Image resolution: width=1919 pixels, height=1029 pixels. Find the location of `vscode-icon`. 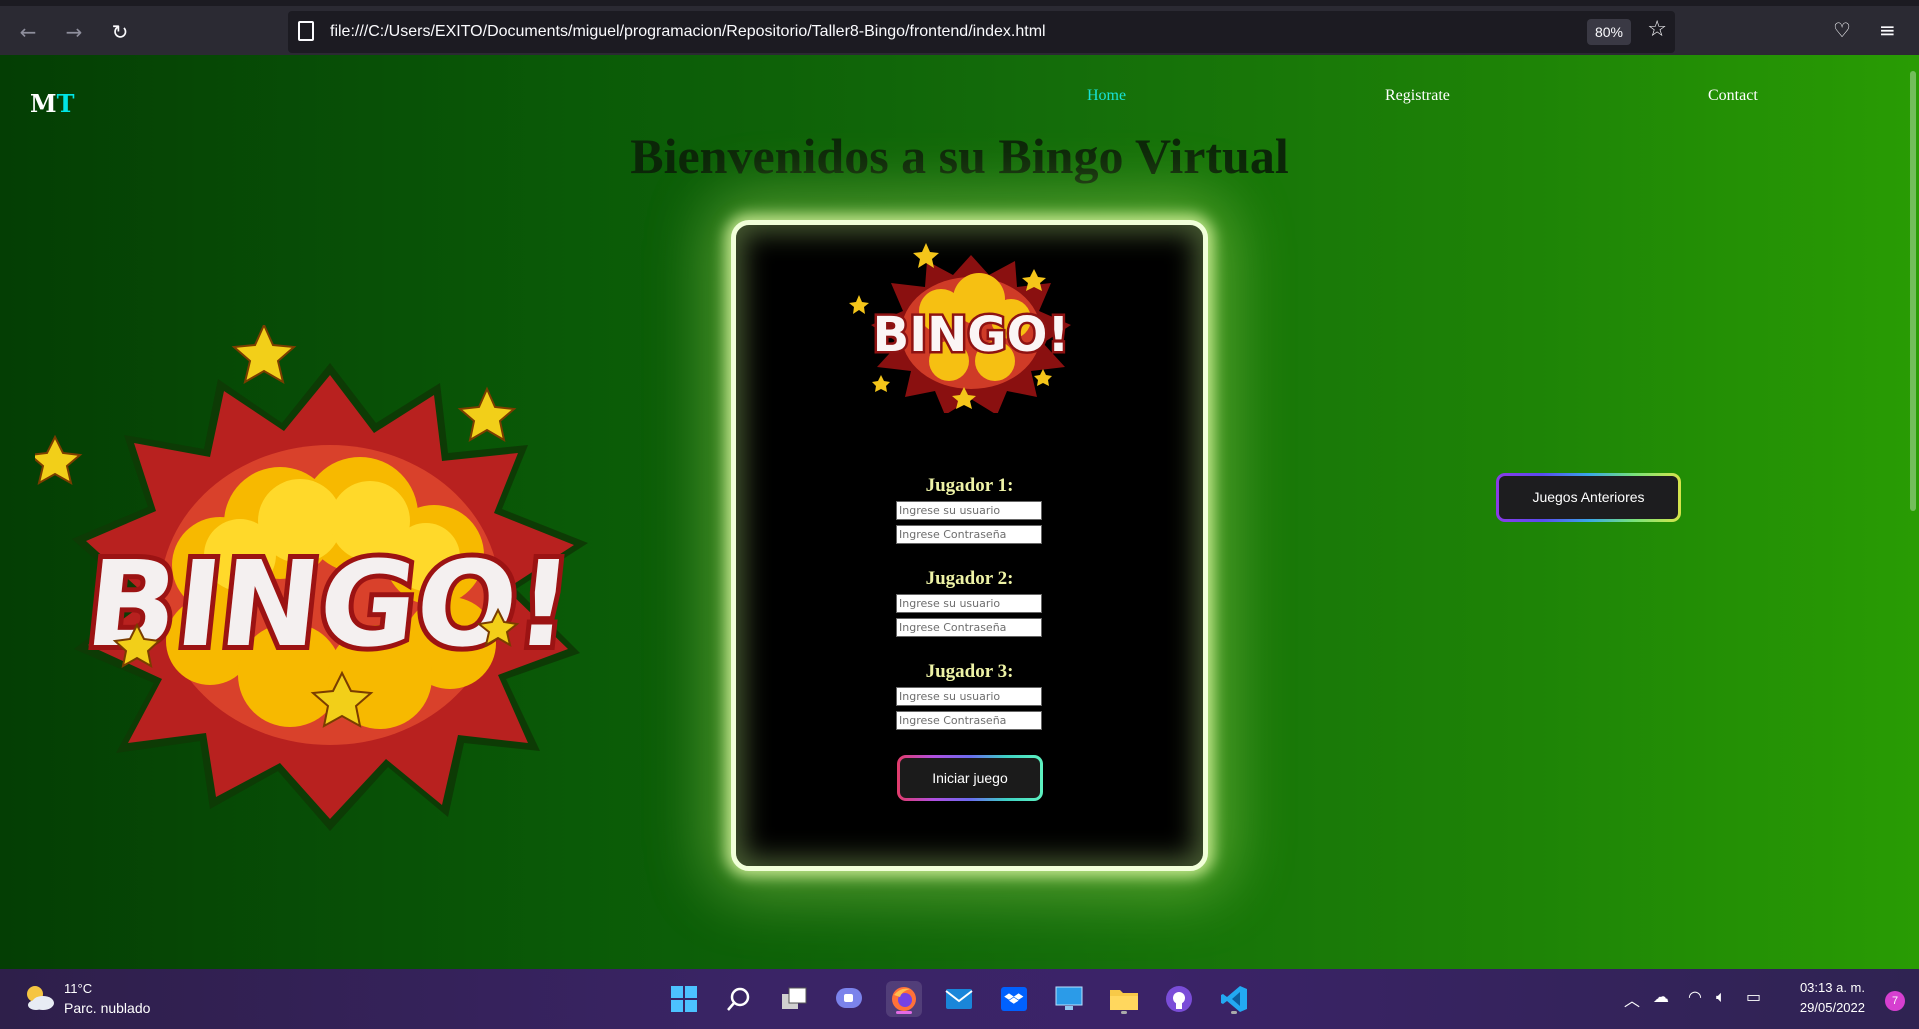

vscode-icon is located at coordinates (1234, 999).